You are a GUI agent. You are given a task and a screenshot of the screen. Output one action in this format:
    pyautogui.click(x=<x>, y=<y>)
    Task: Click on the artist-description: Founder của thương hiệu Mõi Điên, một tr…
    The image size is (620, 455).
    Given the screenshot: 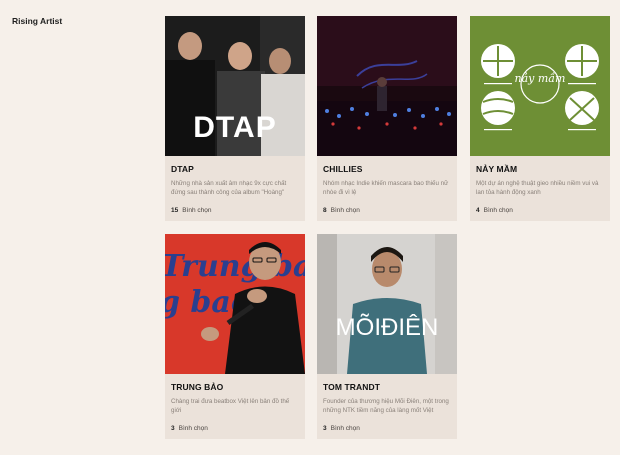 What is the action you would take?
    pyautogui.click(x=386, y=406)
    